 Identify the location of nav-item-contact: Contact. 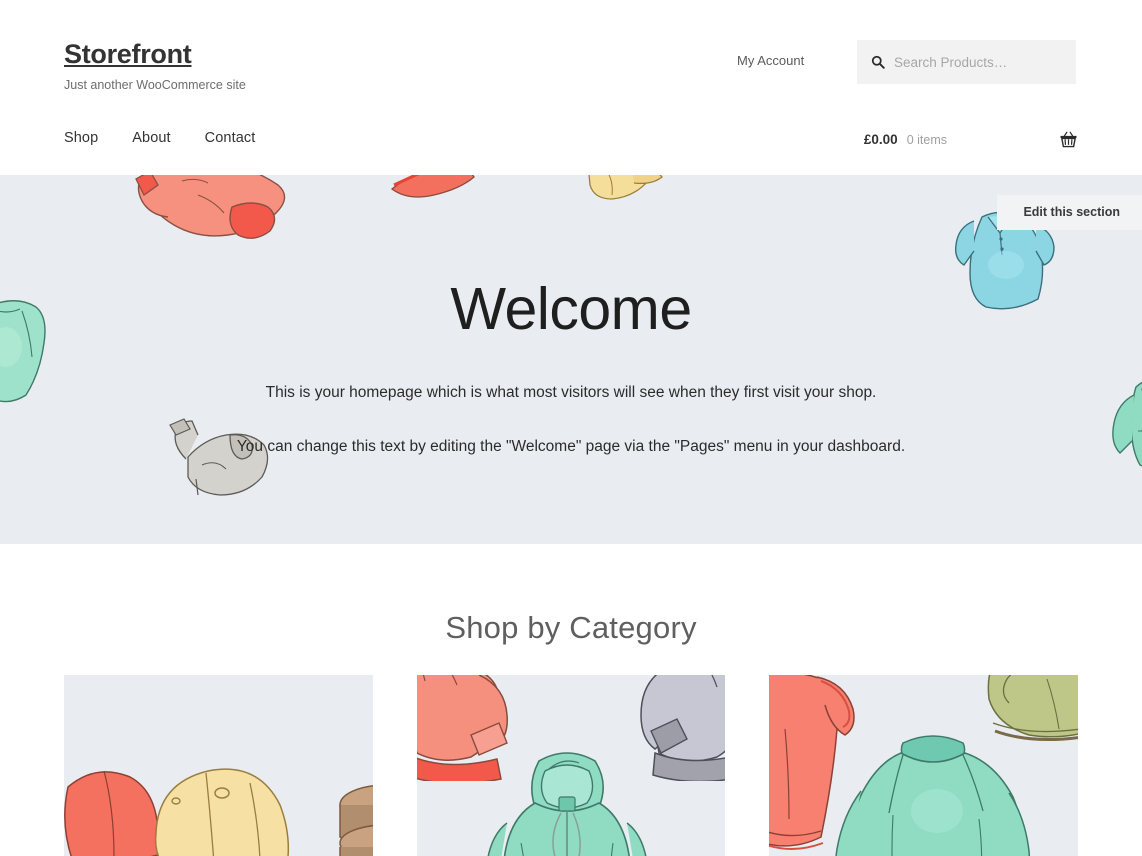
(230, 138).